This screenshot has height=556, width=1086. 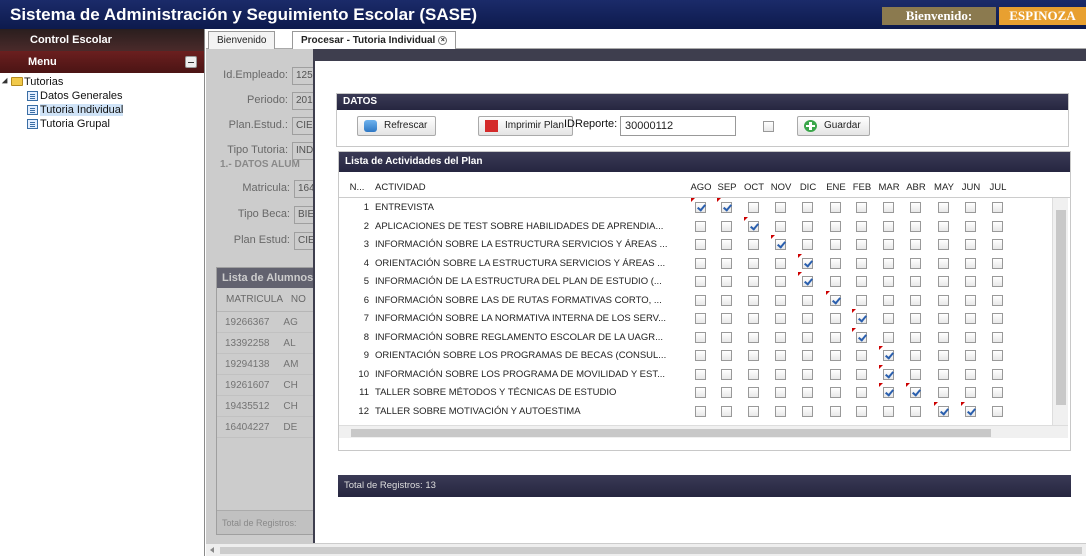 What do you see at coordinates (695, 208) in the screenshot?
I see `activity-row: 1 ENTREVISTA` at bounding box center [695, 208].